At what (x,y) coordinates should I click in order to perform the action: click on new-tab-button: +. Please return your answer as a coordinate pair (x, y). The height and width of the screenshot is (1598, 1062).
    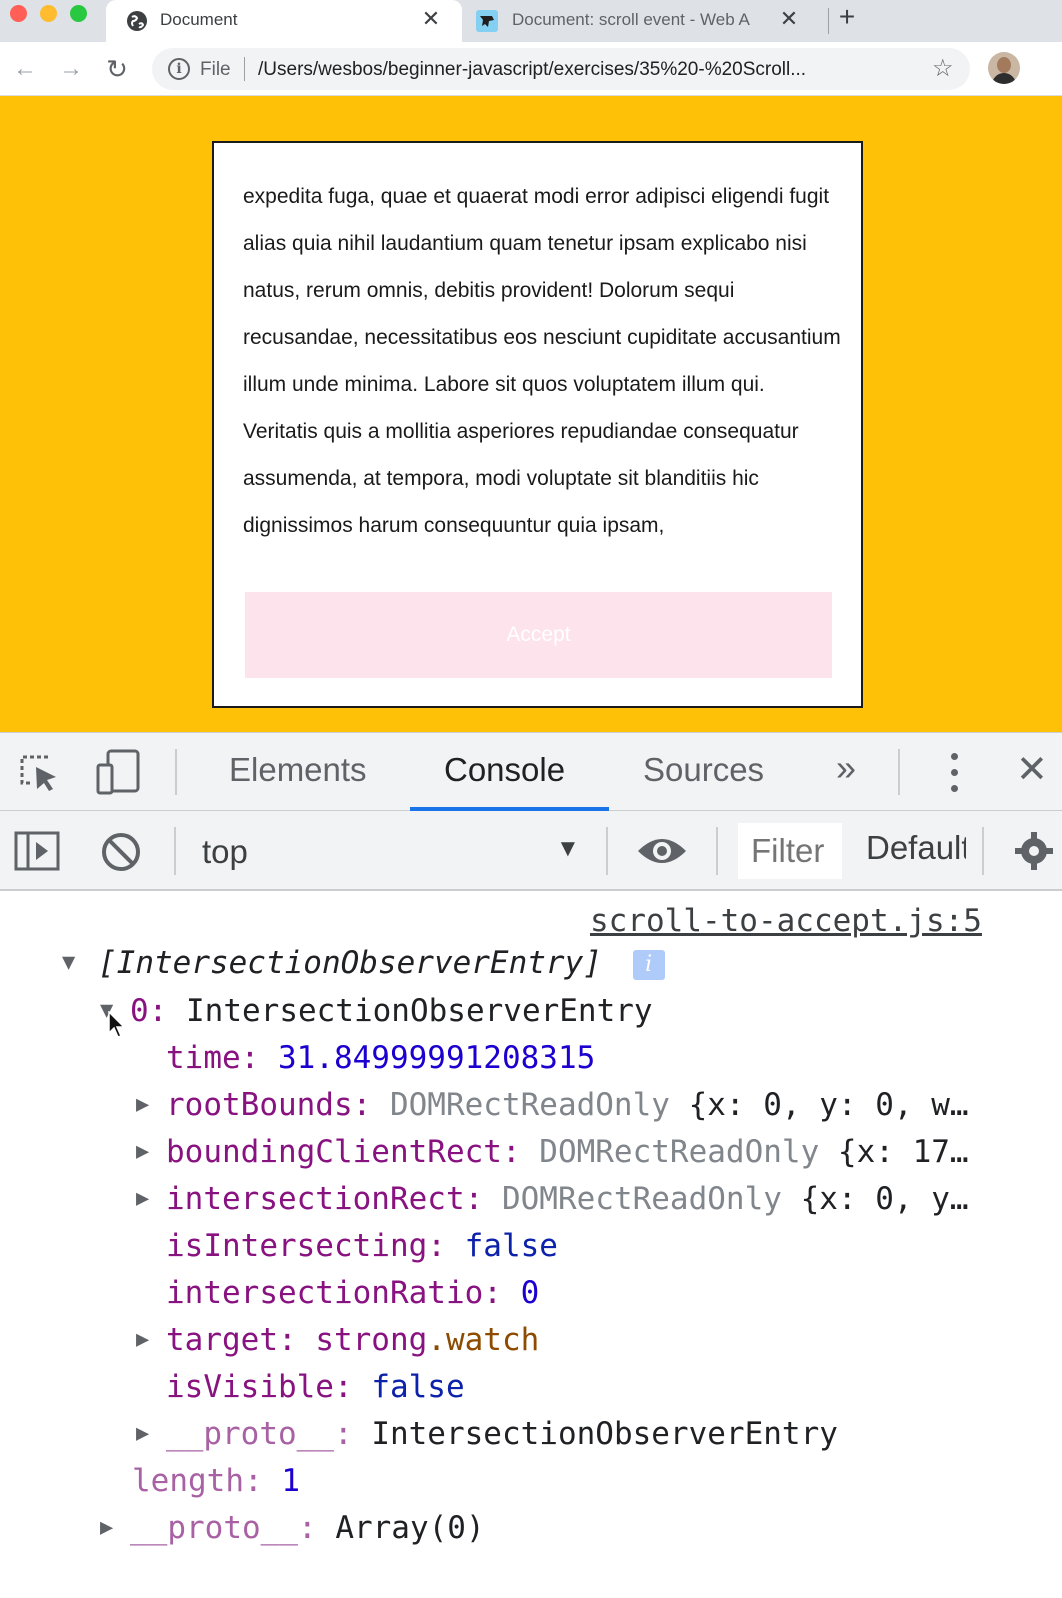
    Looking at the image, I should click on (847, 18).